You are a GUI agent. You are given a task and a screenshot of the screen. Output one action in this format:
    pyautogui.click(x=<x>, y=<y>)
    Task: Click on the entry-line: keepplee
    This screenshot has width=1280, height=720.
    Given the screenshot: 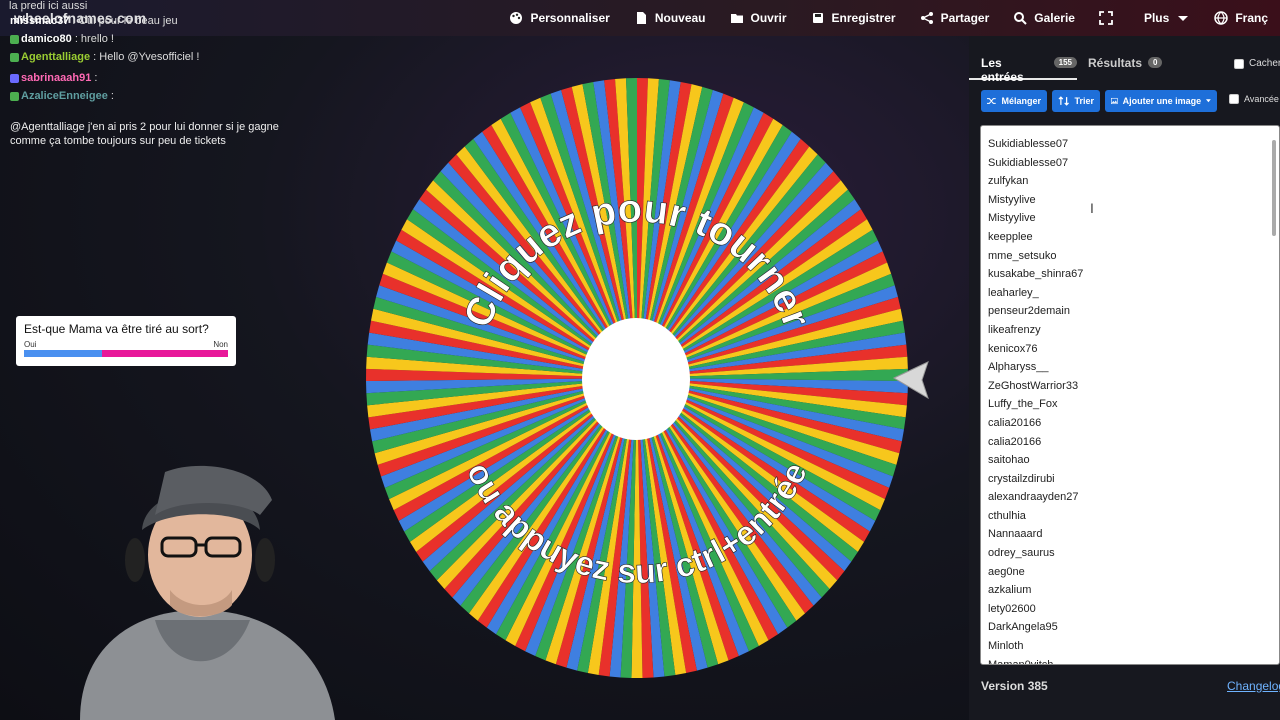 What is the action you would take?
    pyautogui.click(x=1010, y=236)
    